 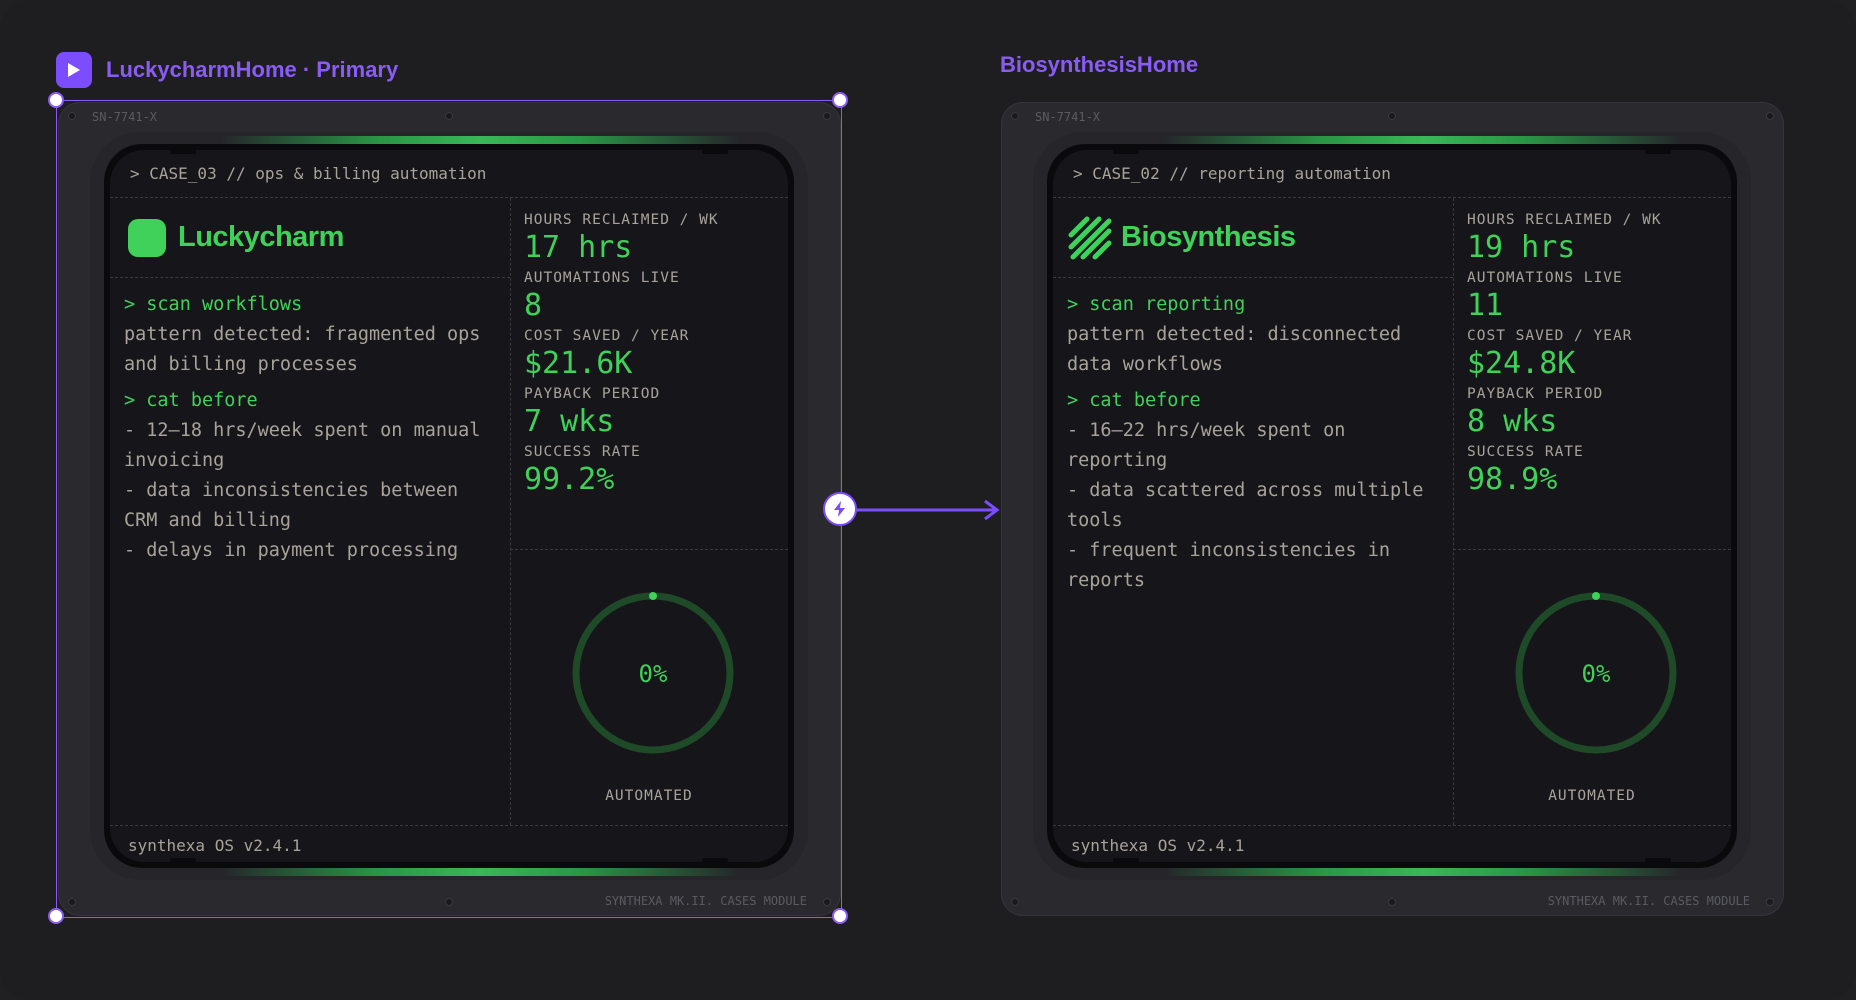 What do you see at coordinates (261, 237) in the screenshot?
I see `brand-name: Luckycharm` at bounding box center [261, 237].